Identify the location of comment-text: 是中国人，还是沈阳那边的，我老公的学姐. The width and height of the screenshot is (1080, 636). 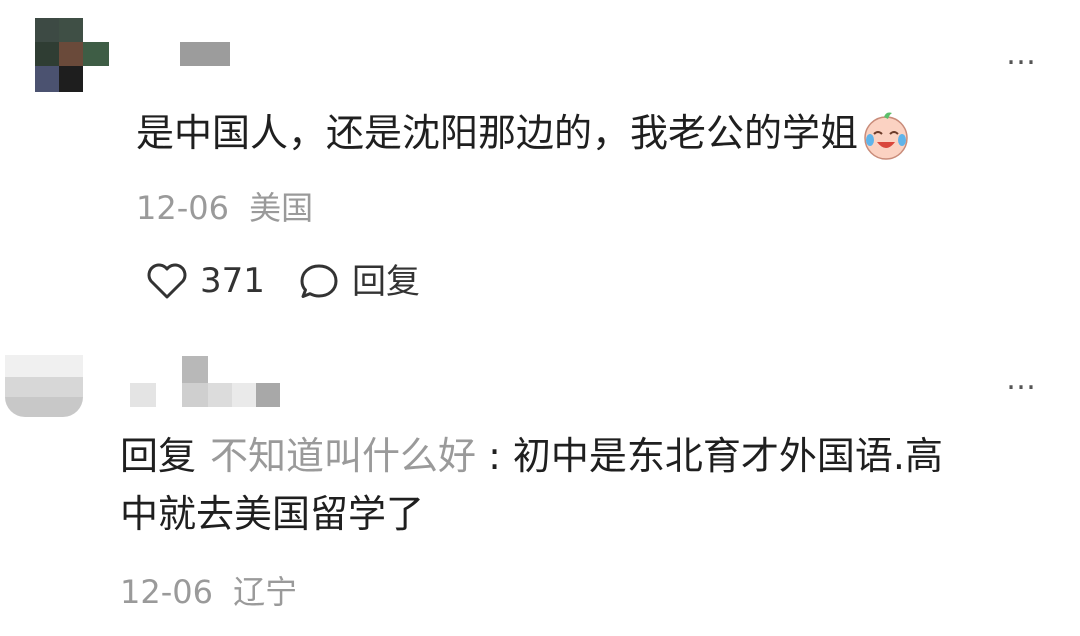
(524, 133).